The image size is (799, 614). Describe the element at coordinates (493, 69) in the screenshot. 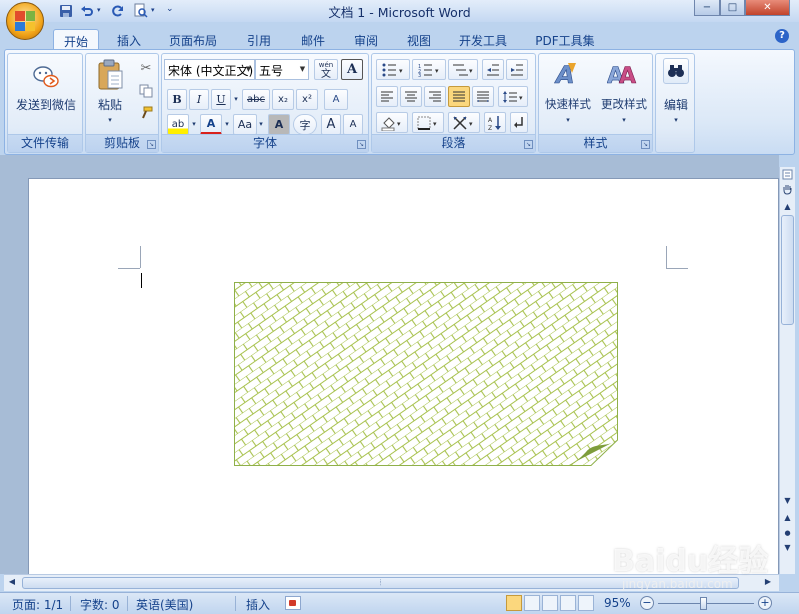

I see `decrease-indent-button` at that location.